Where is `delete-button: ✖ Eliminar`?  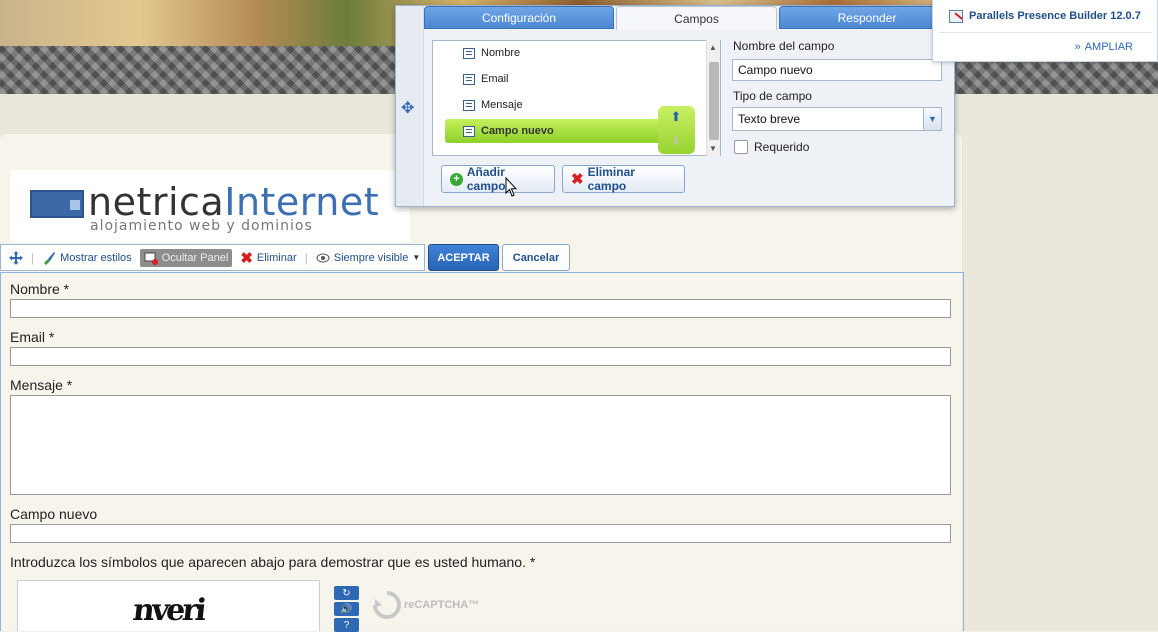
delete-button: ✖ Eliminar is located at coordinates (268, 258).